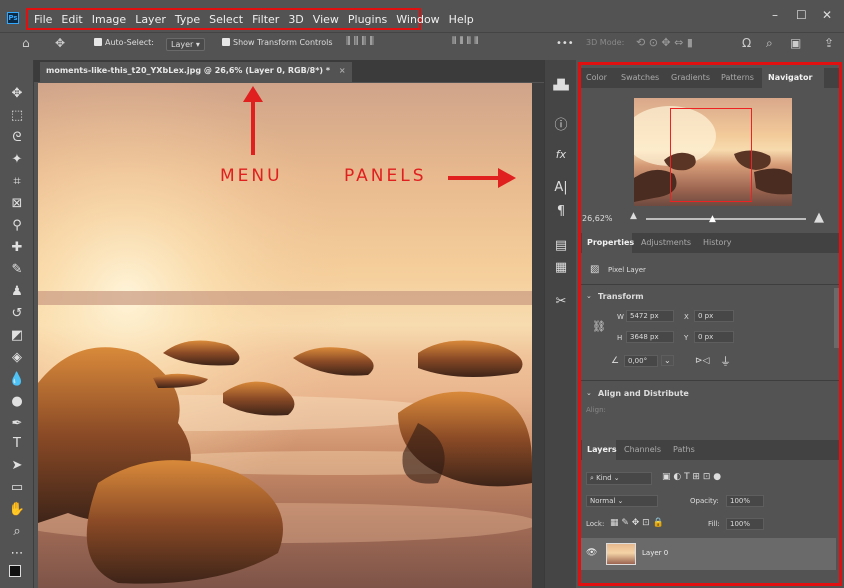 Image resolution: width=844 pixels, height=588 pixels. What do you see at coordinates (714, 337) in the screenshot?
I see `y-field: 0 px` at bounding box center [714, 337].